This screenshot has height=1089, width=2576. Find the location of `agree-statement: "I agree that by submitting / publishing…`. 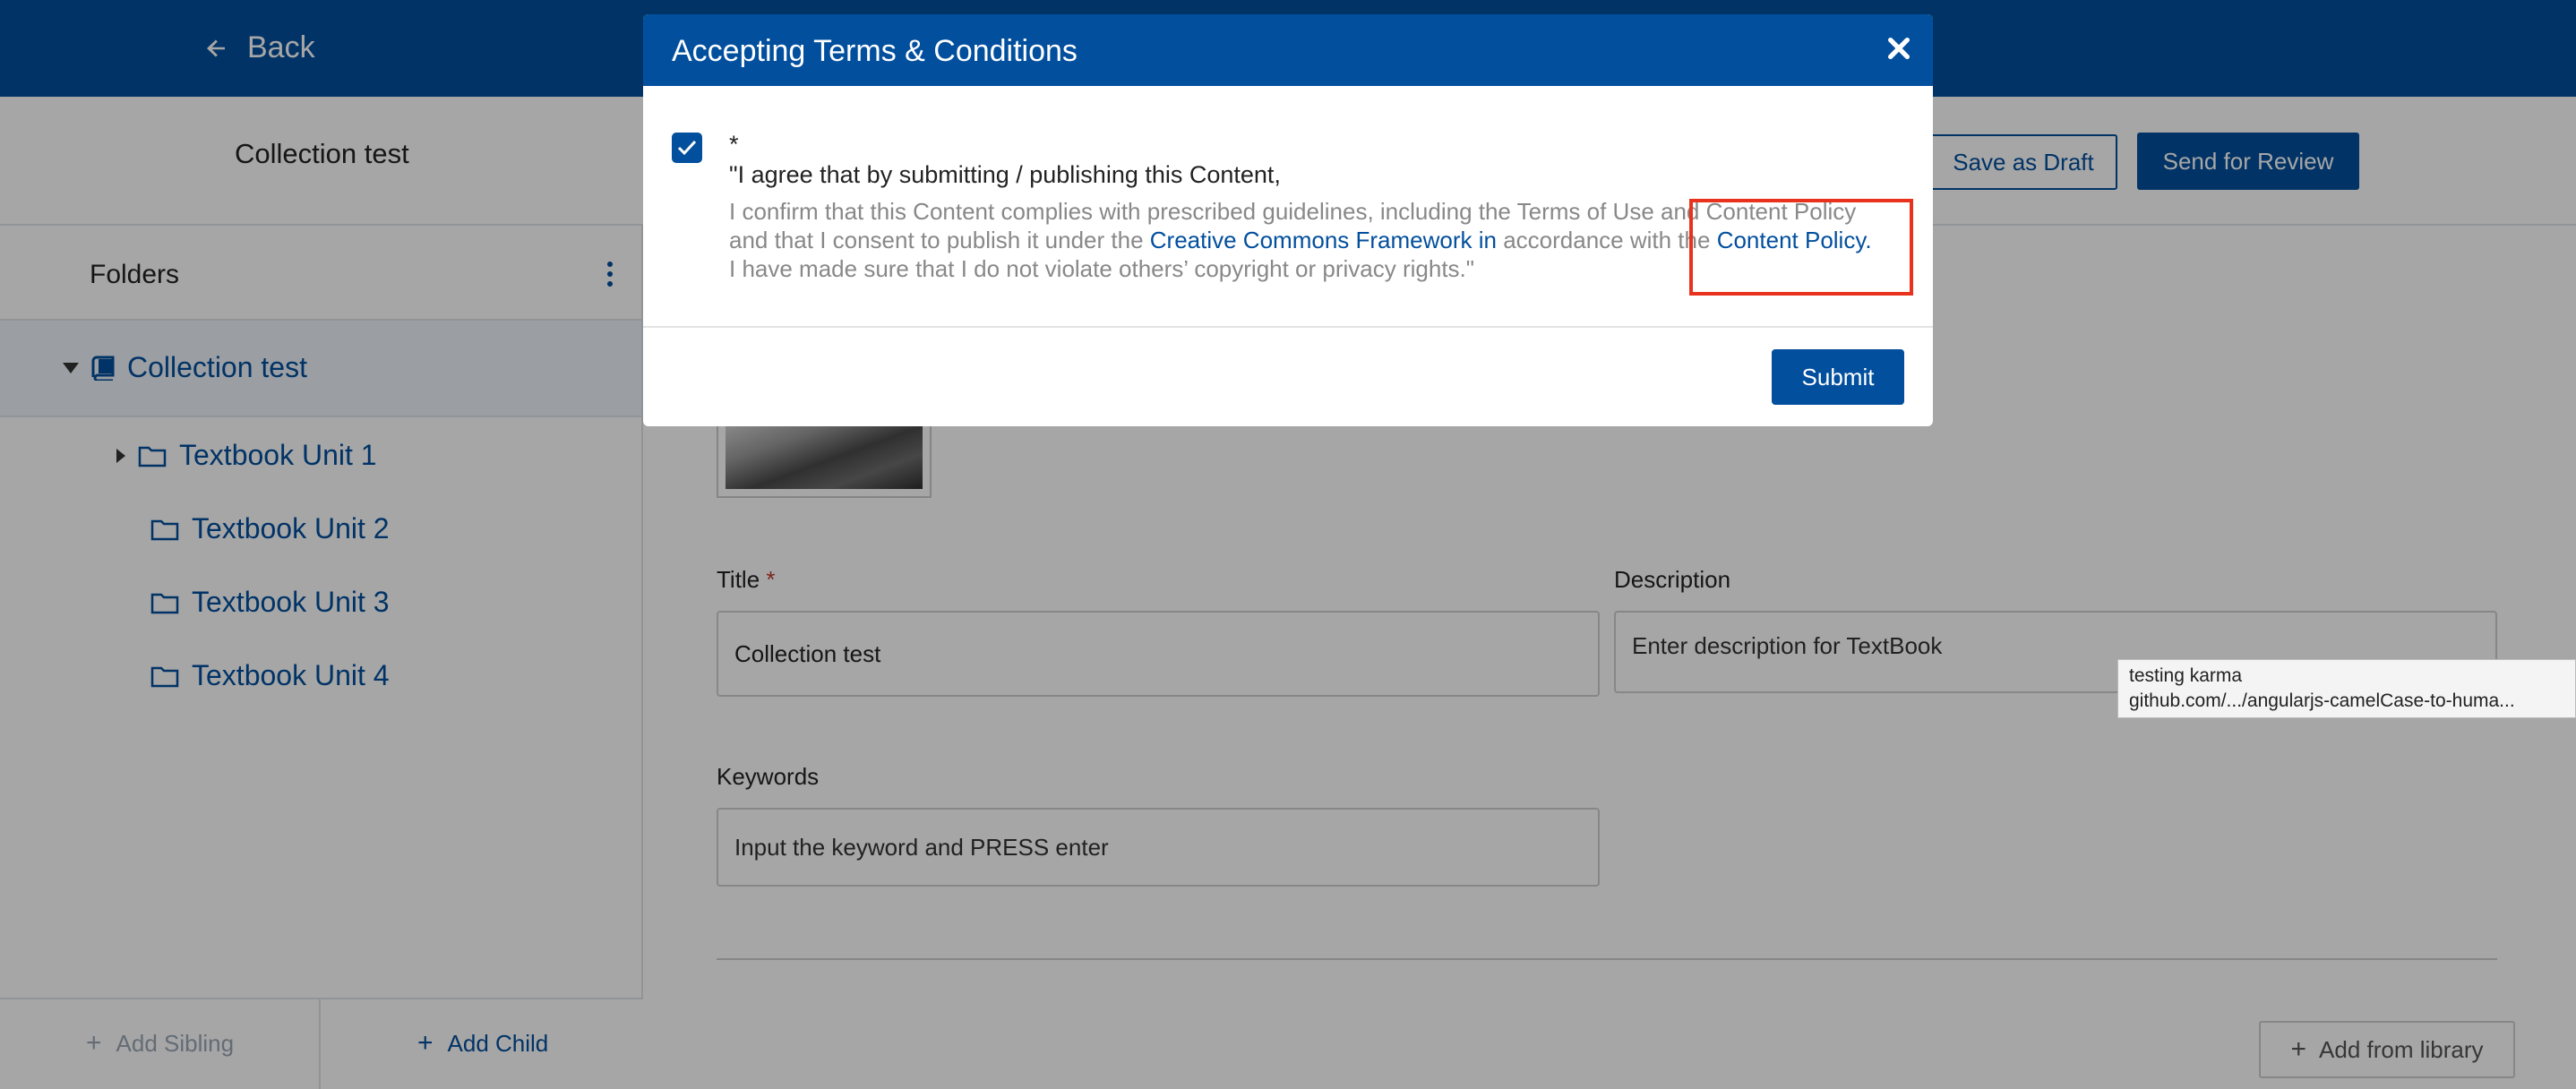

agree-statement: "I agree that by submitting / publishing… is located at coordinates (1005, 174).